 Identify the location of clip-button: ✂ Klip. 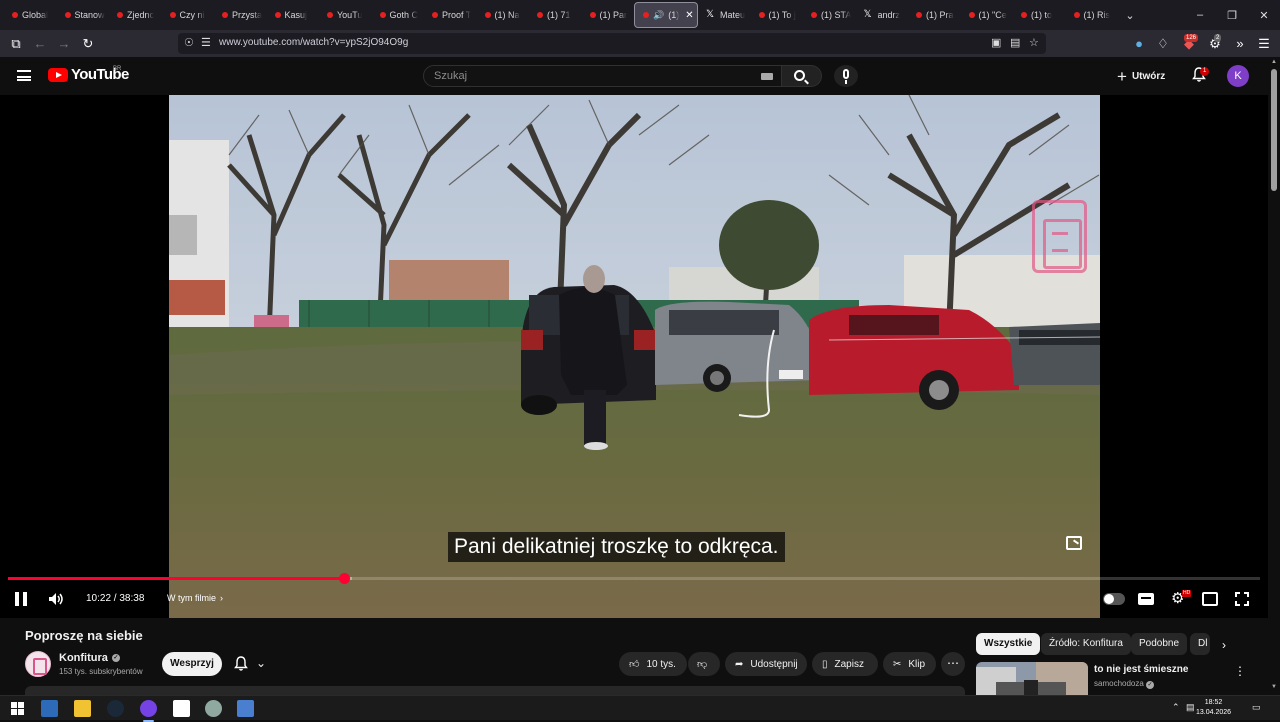
(909, 664).